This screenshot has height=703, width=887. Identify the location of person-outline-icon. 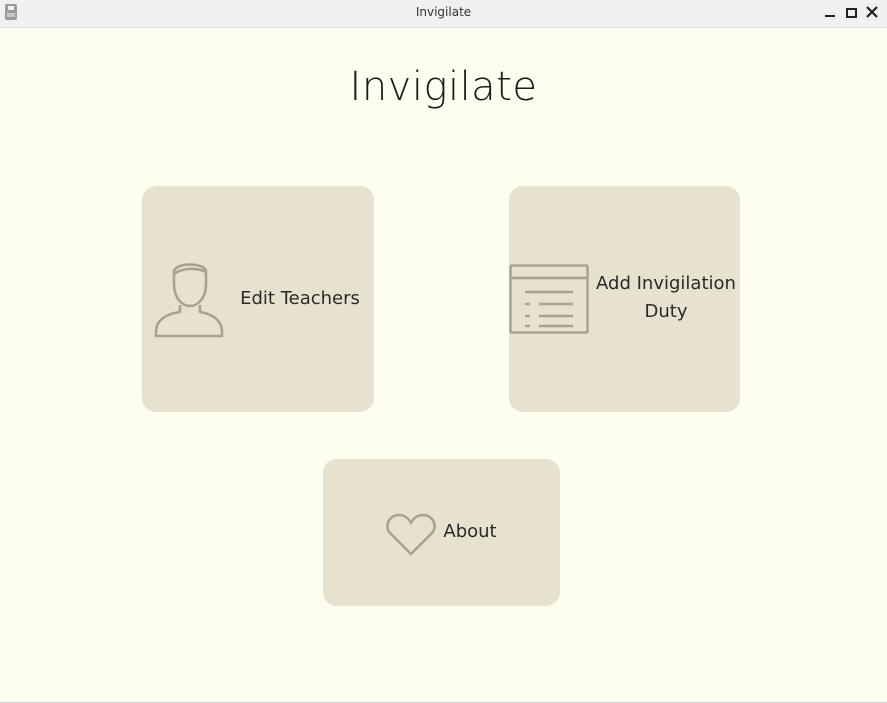
(188, 300).